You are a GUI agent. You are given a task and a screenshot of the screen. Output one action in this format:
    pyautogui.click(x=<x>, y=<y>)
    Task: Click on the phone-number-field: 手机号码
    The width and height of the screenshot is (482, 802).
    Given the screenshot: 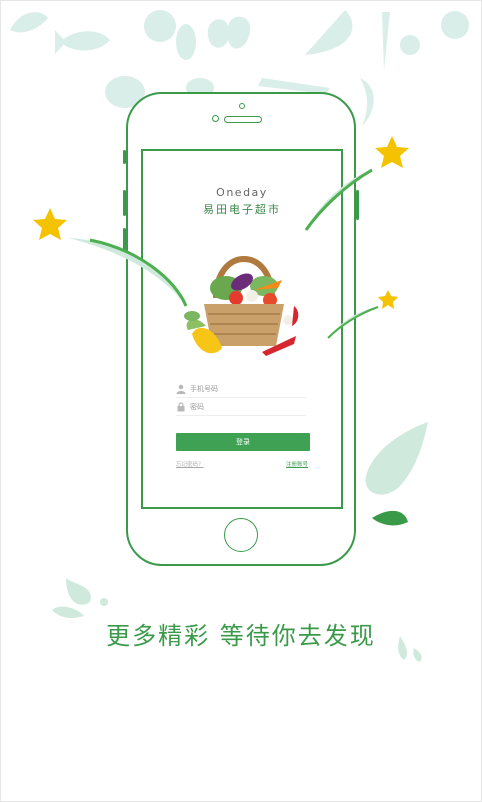 What is the action you would take?
    pyautogui.click(x=241, y=390)
    